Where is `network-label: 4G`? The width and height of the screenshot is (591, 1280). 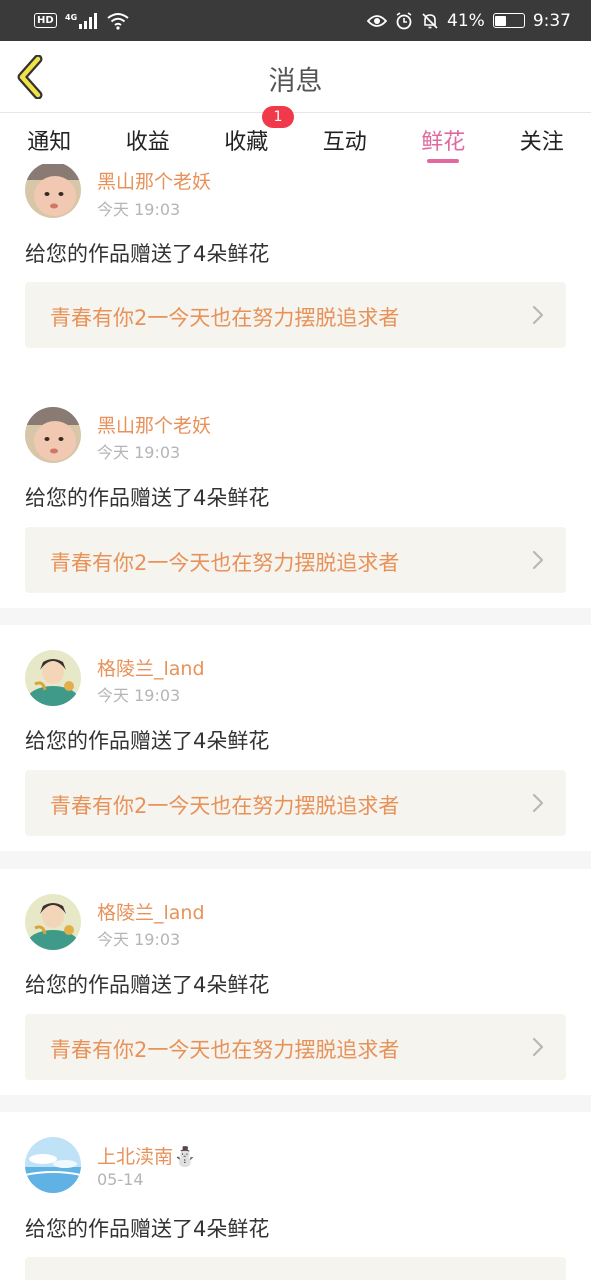
network-label: 4G is located at coordinates (71, 17).